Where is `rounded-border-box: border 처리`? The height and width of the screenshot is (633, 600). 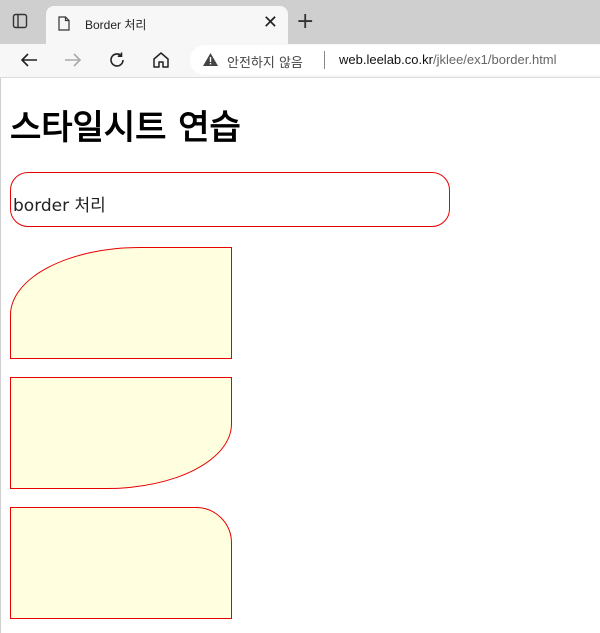 rounded-border-box: border 처리 is located at coordinates (230, 199).